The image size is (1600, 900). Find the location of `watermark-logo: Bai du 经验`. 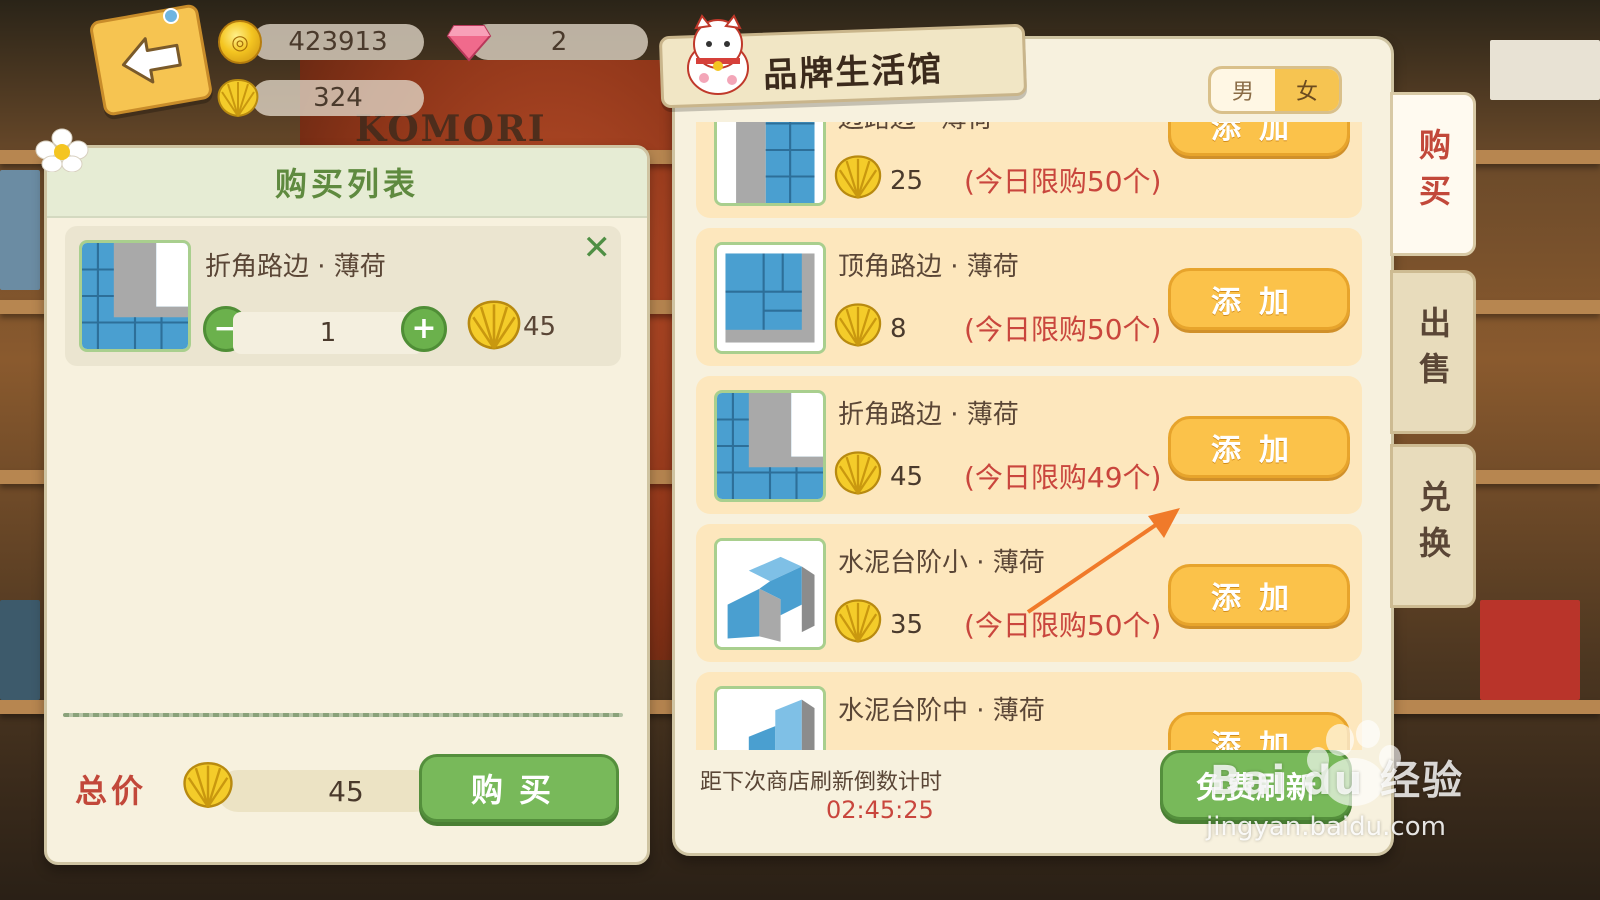

watermark-logo: Bai du 经验 is located at coordinates (1337, 781).